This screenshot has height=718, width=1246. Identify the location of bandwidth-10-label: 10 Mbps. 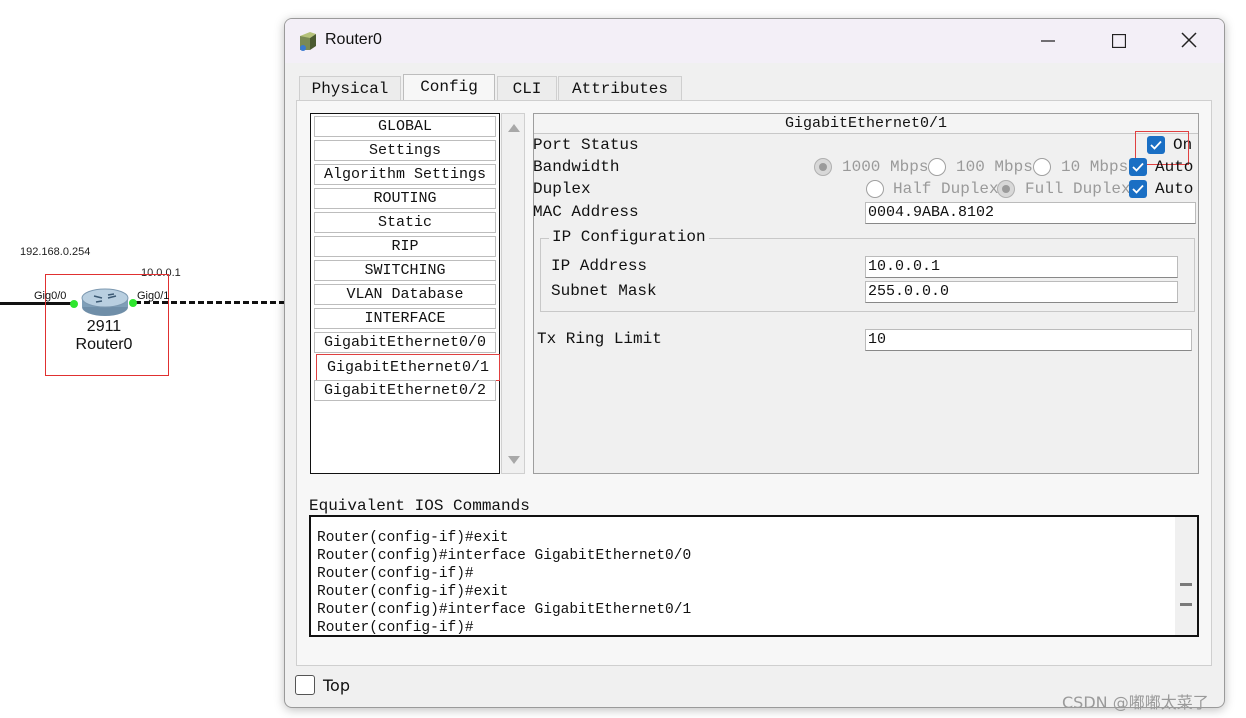
(1095, 167).